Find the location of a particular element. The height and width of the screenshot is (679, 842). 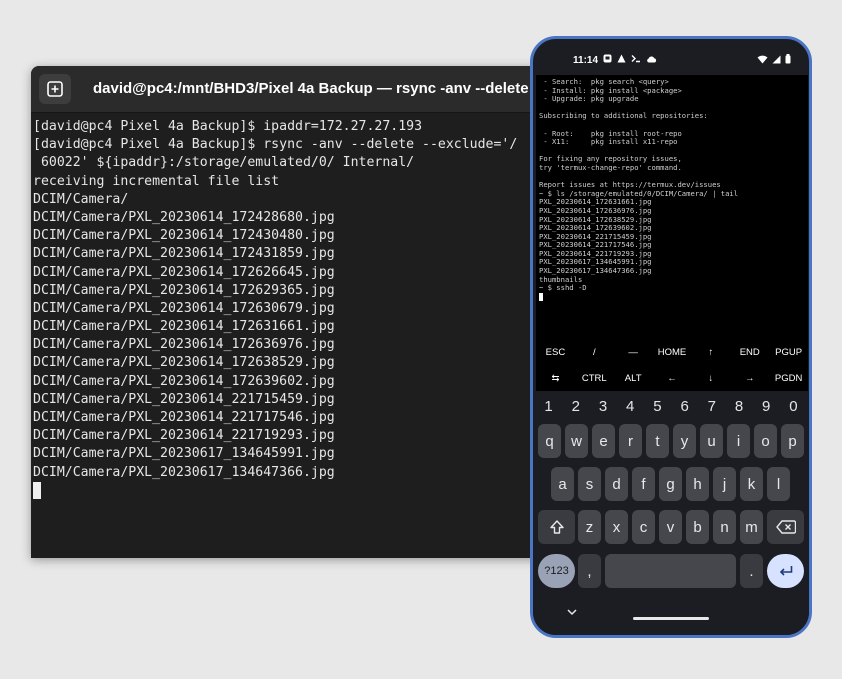

terminal-line: DCIM/Camera/PXL_20230614_172630679.jpg is located at coordinates (184, 308).